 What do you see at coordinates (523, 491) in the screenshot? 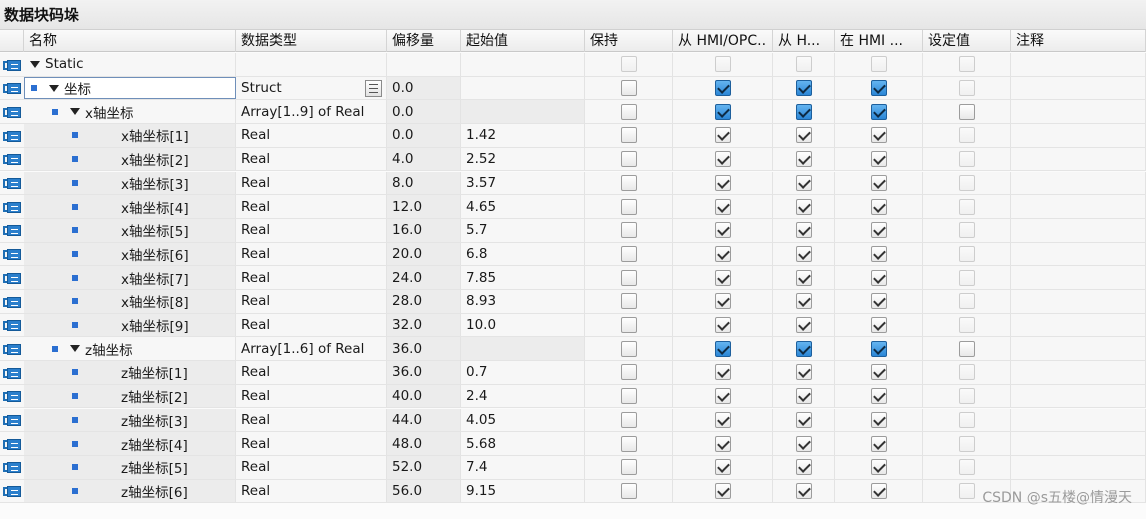
I see `start-value-cell: 9.15` at bounding box center [523, 491].